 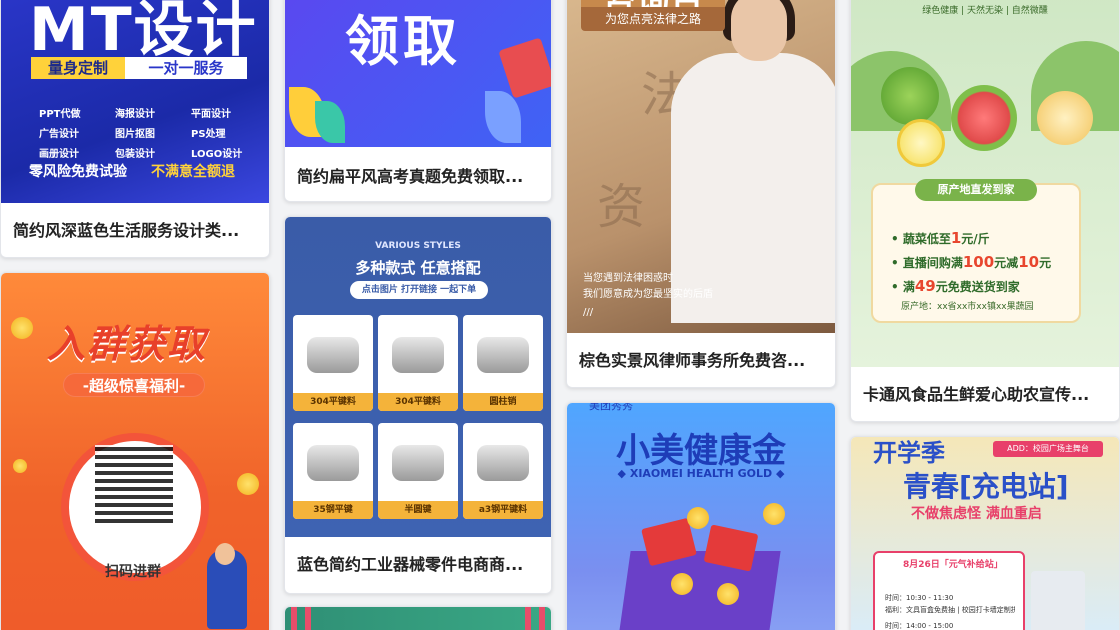 I want to click on poster-mark: ///, so click(x=588, y=312).